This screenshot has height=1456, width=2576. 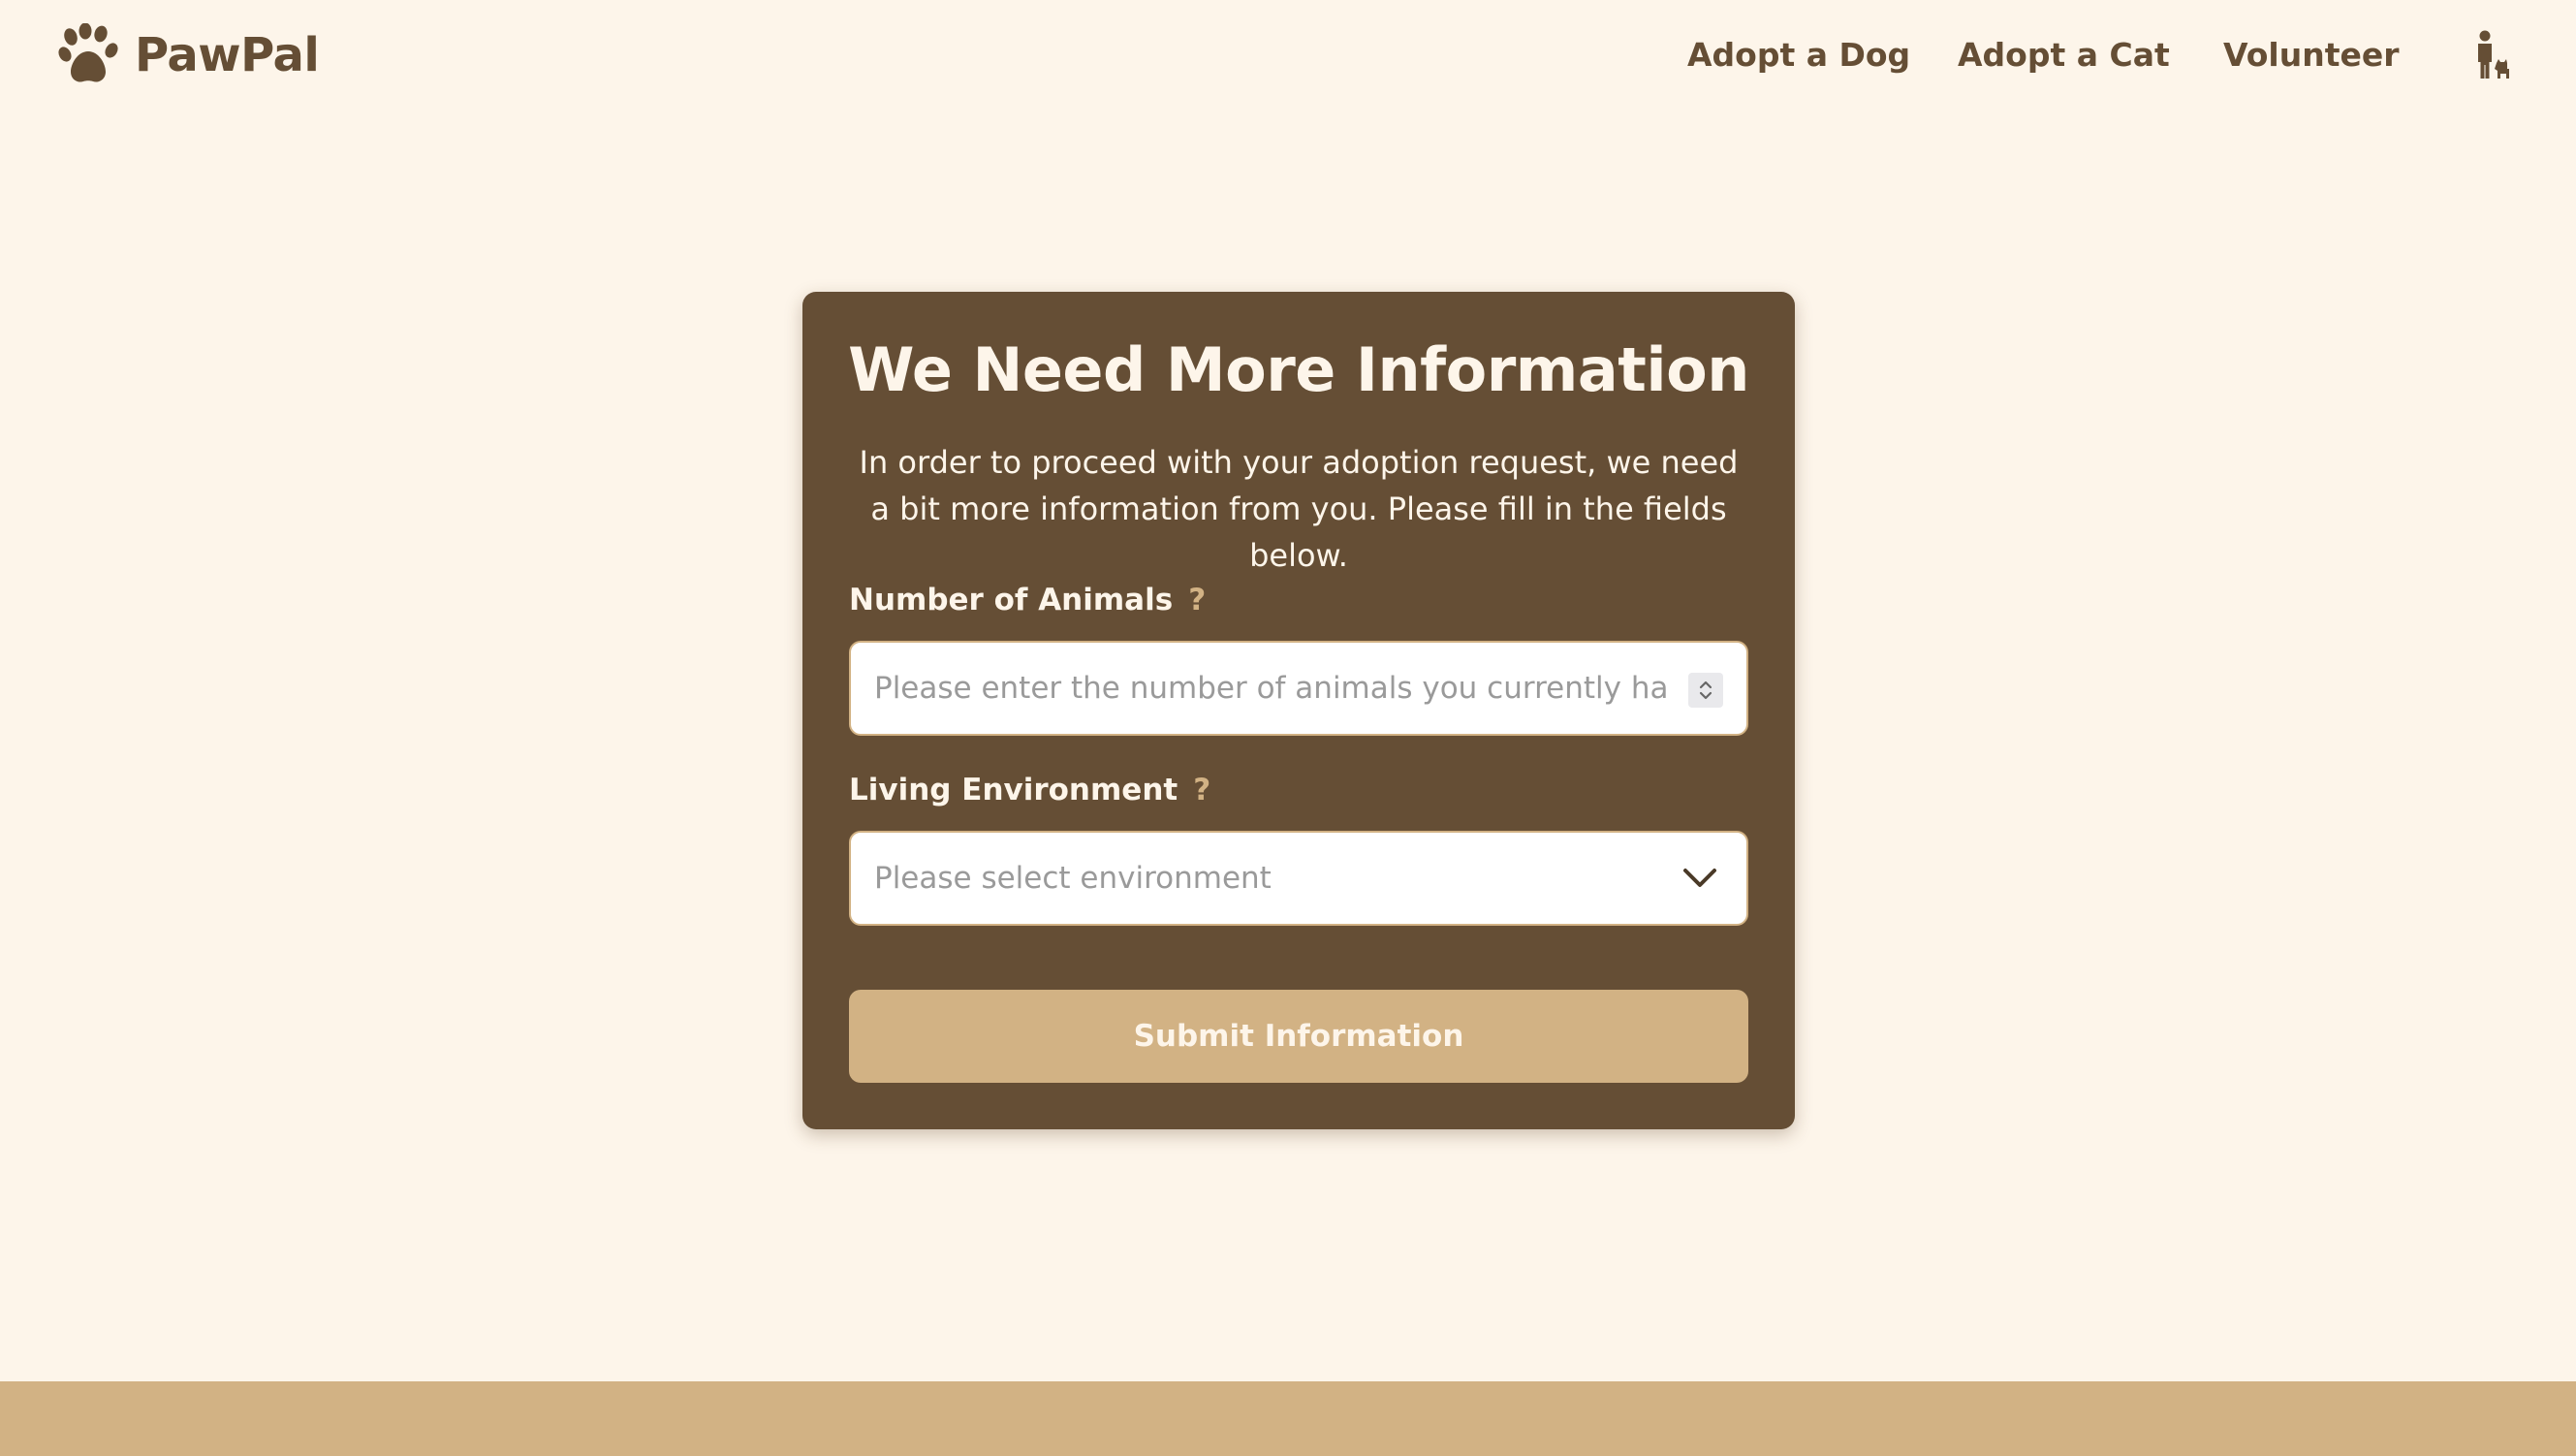 I want to click on site-header: PawPal Adopt a Dog Adopt a Cat Volunteer, so click(x=1288, y=56).